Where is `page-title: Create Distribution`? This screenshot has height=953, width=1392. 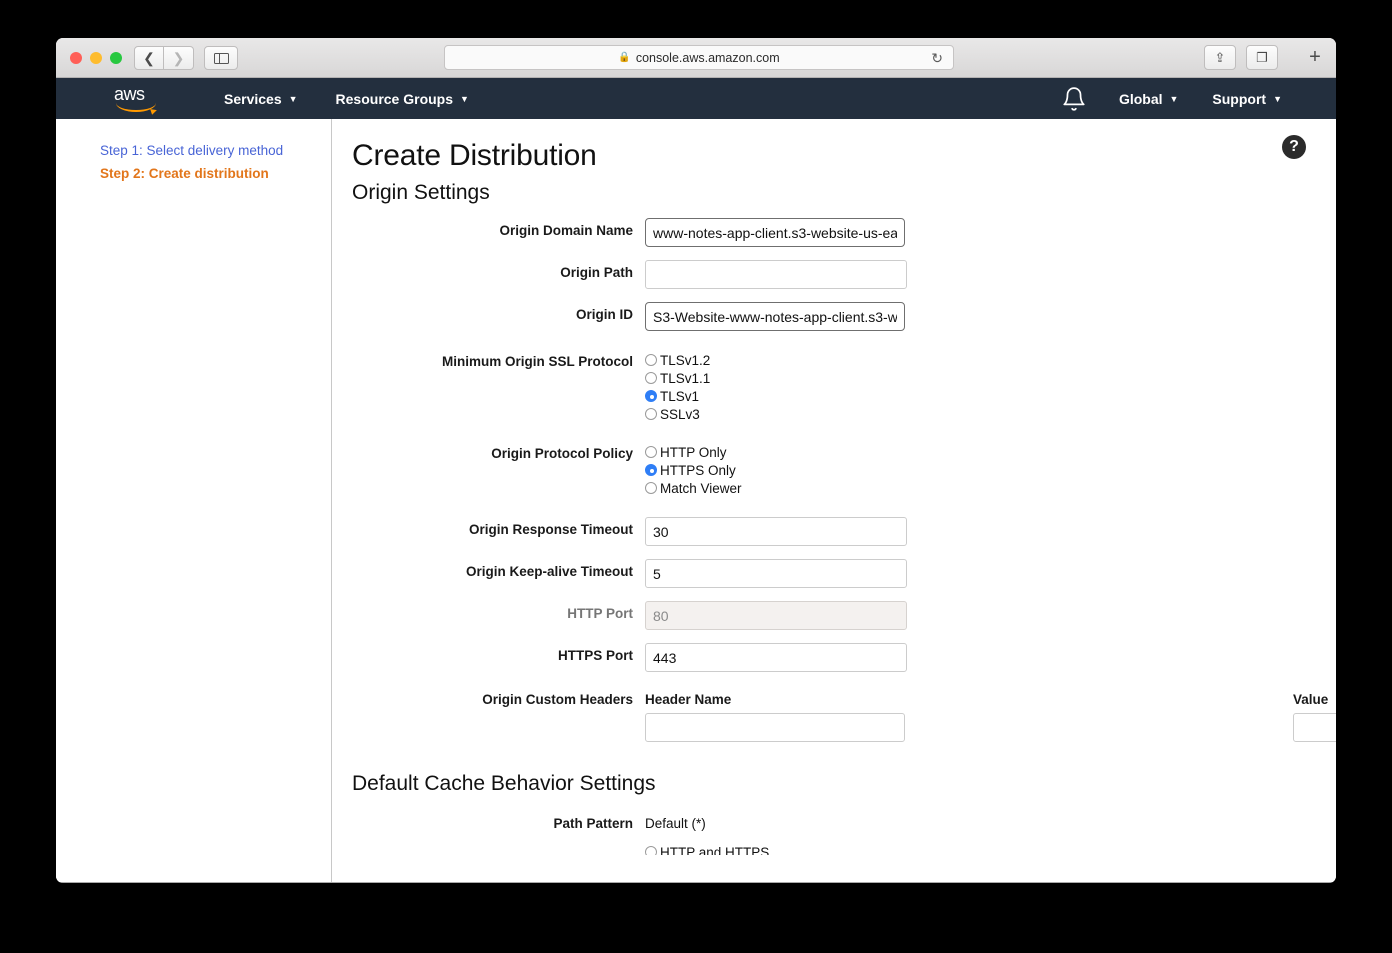
page-title: Create Distribution is located at coordinates (474, 155).